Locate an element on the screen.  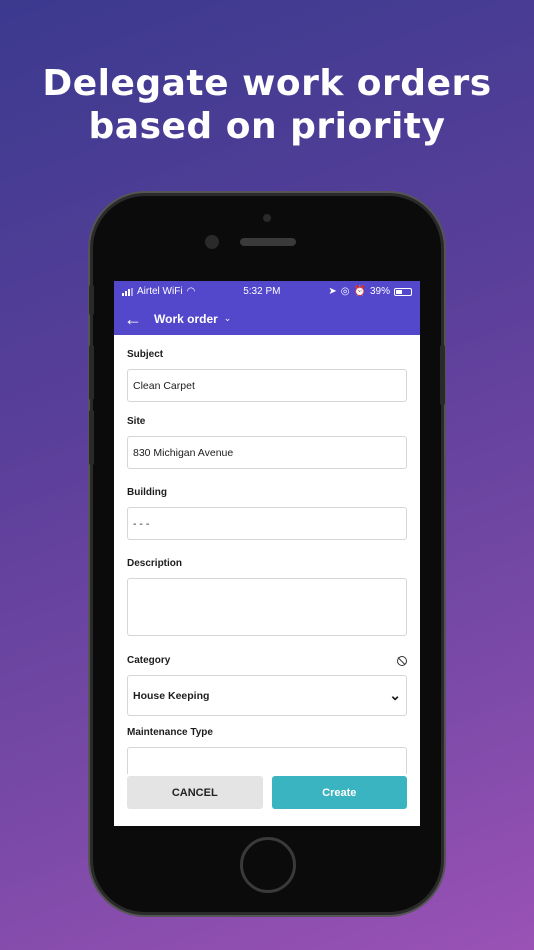
description-field is located at coordinates (267, 607).